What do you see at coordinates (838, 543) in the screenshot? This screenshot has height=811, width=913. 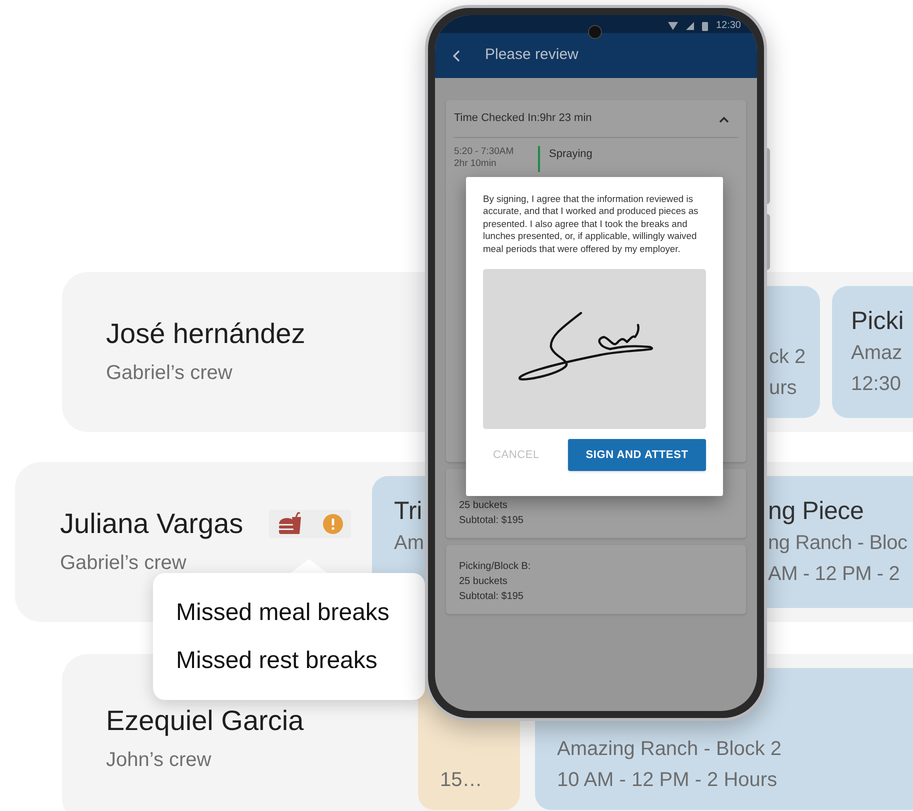 I see `card-line: ng Ranch - Bloc` at bounding box center [838, 543].